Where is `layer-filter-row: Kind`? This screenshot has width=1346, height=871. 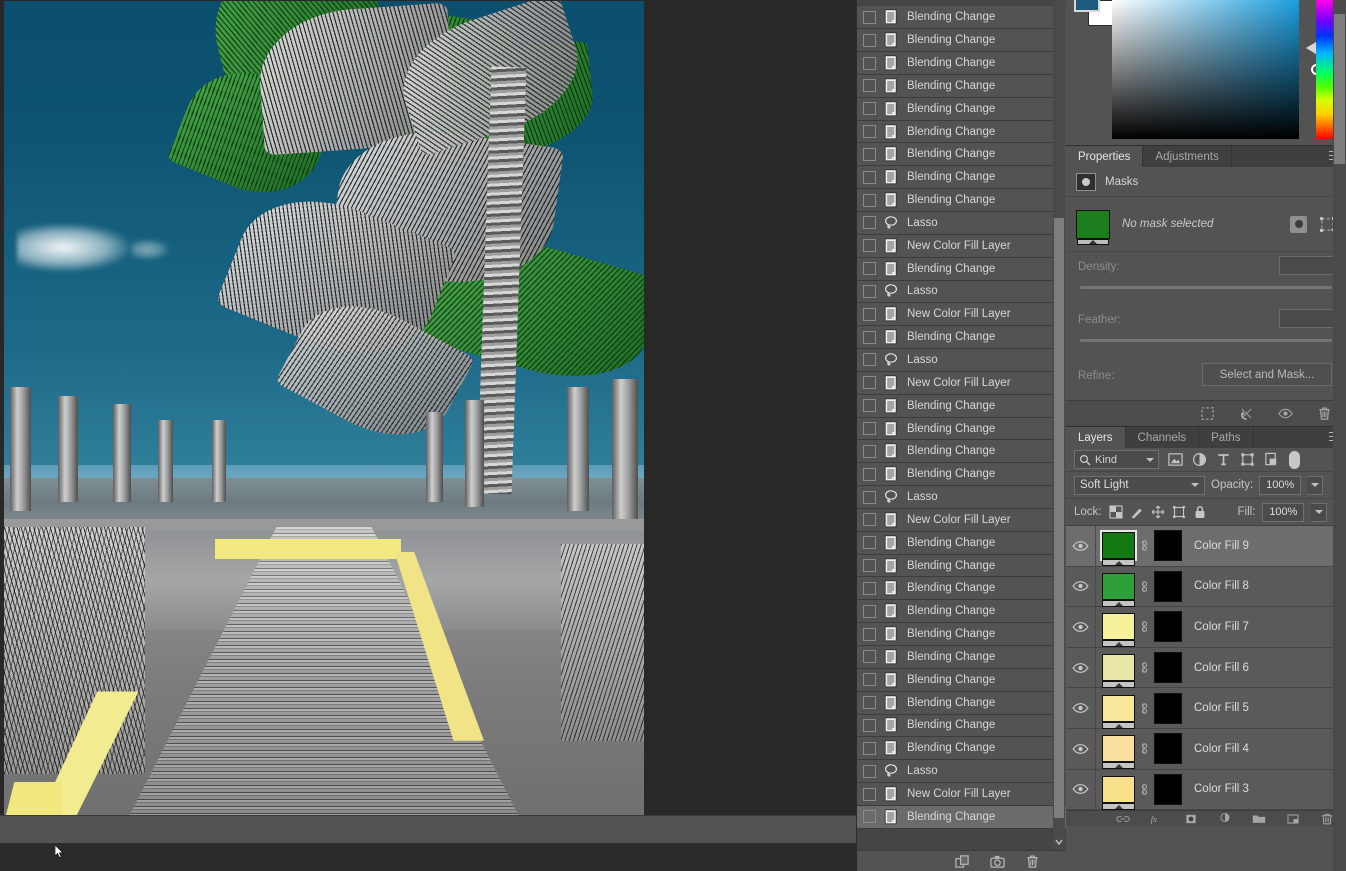
layer-filter-row: Kind is located at coordinates (1206, 460).